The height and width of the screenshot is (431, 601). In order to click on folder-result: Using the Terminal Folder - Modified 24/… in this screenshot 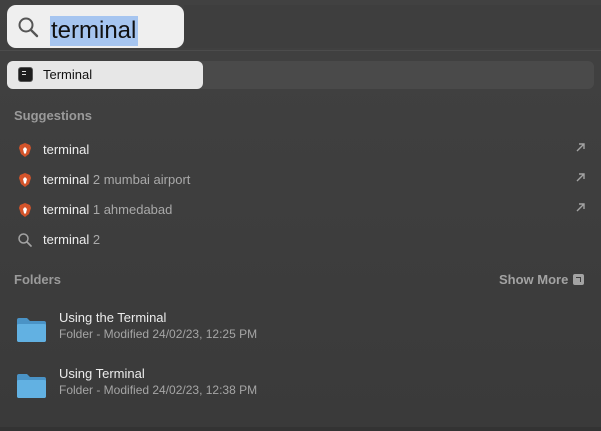, I will do `click(300, 335)`.